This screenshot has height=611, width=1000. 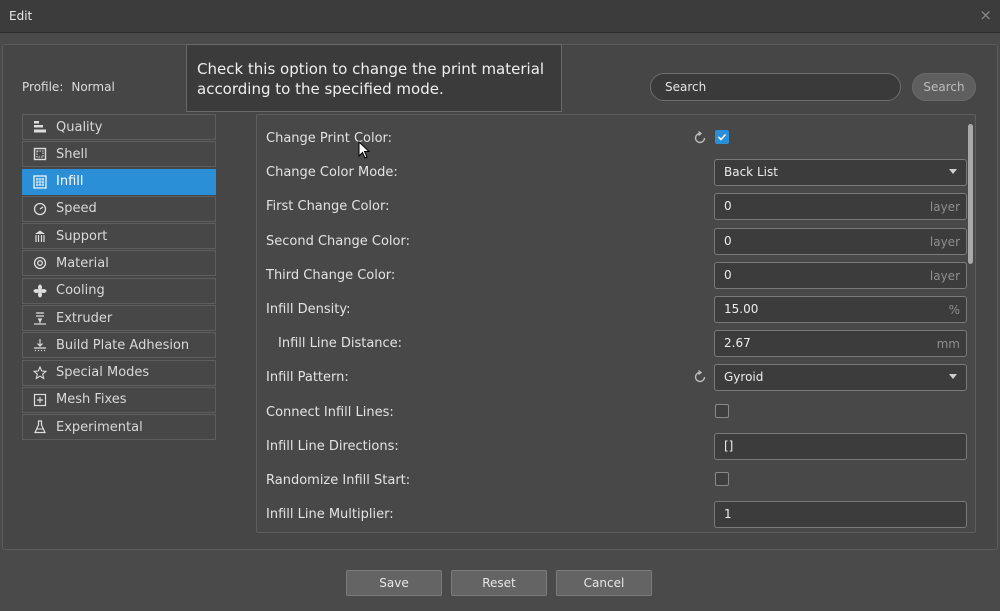 I want to click on setting-row: Randomize Infill Start:, so click(x=616, y=481).